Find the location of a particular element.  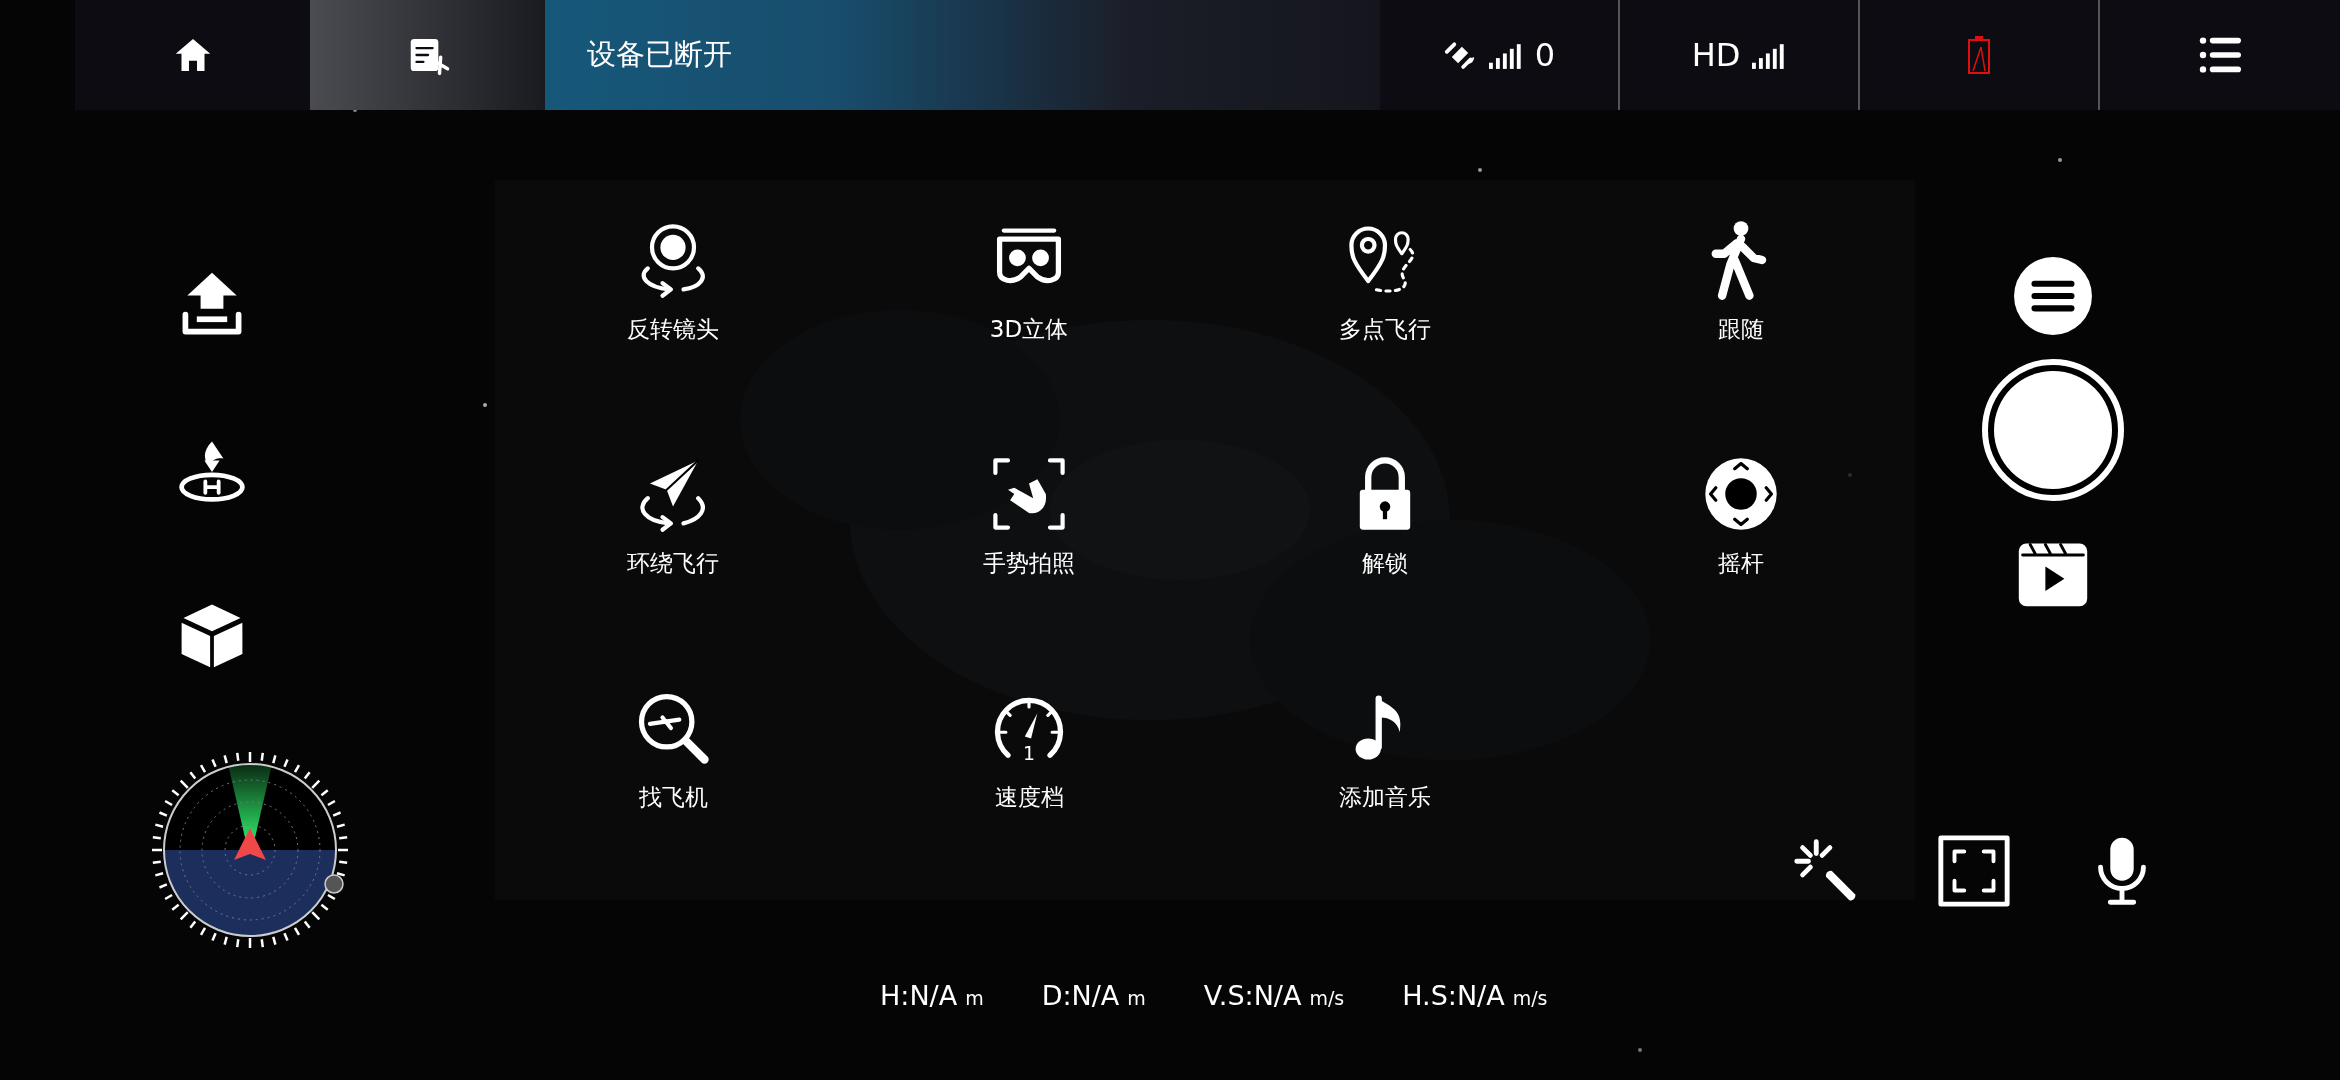

menu-item: 1 速度档 is located at coordinates (1029, 751).